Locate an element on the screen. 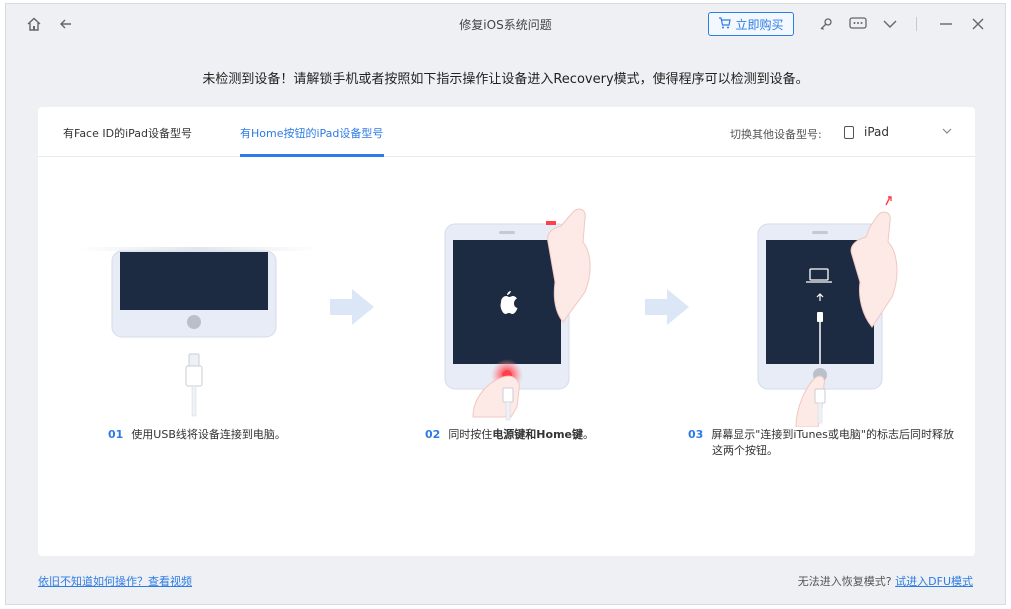 The height and width of the screenshot is (609, 1011). titlebar-divider is located at coordinates (916, 24).